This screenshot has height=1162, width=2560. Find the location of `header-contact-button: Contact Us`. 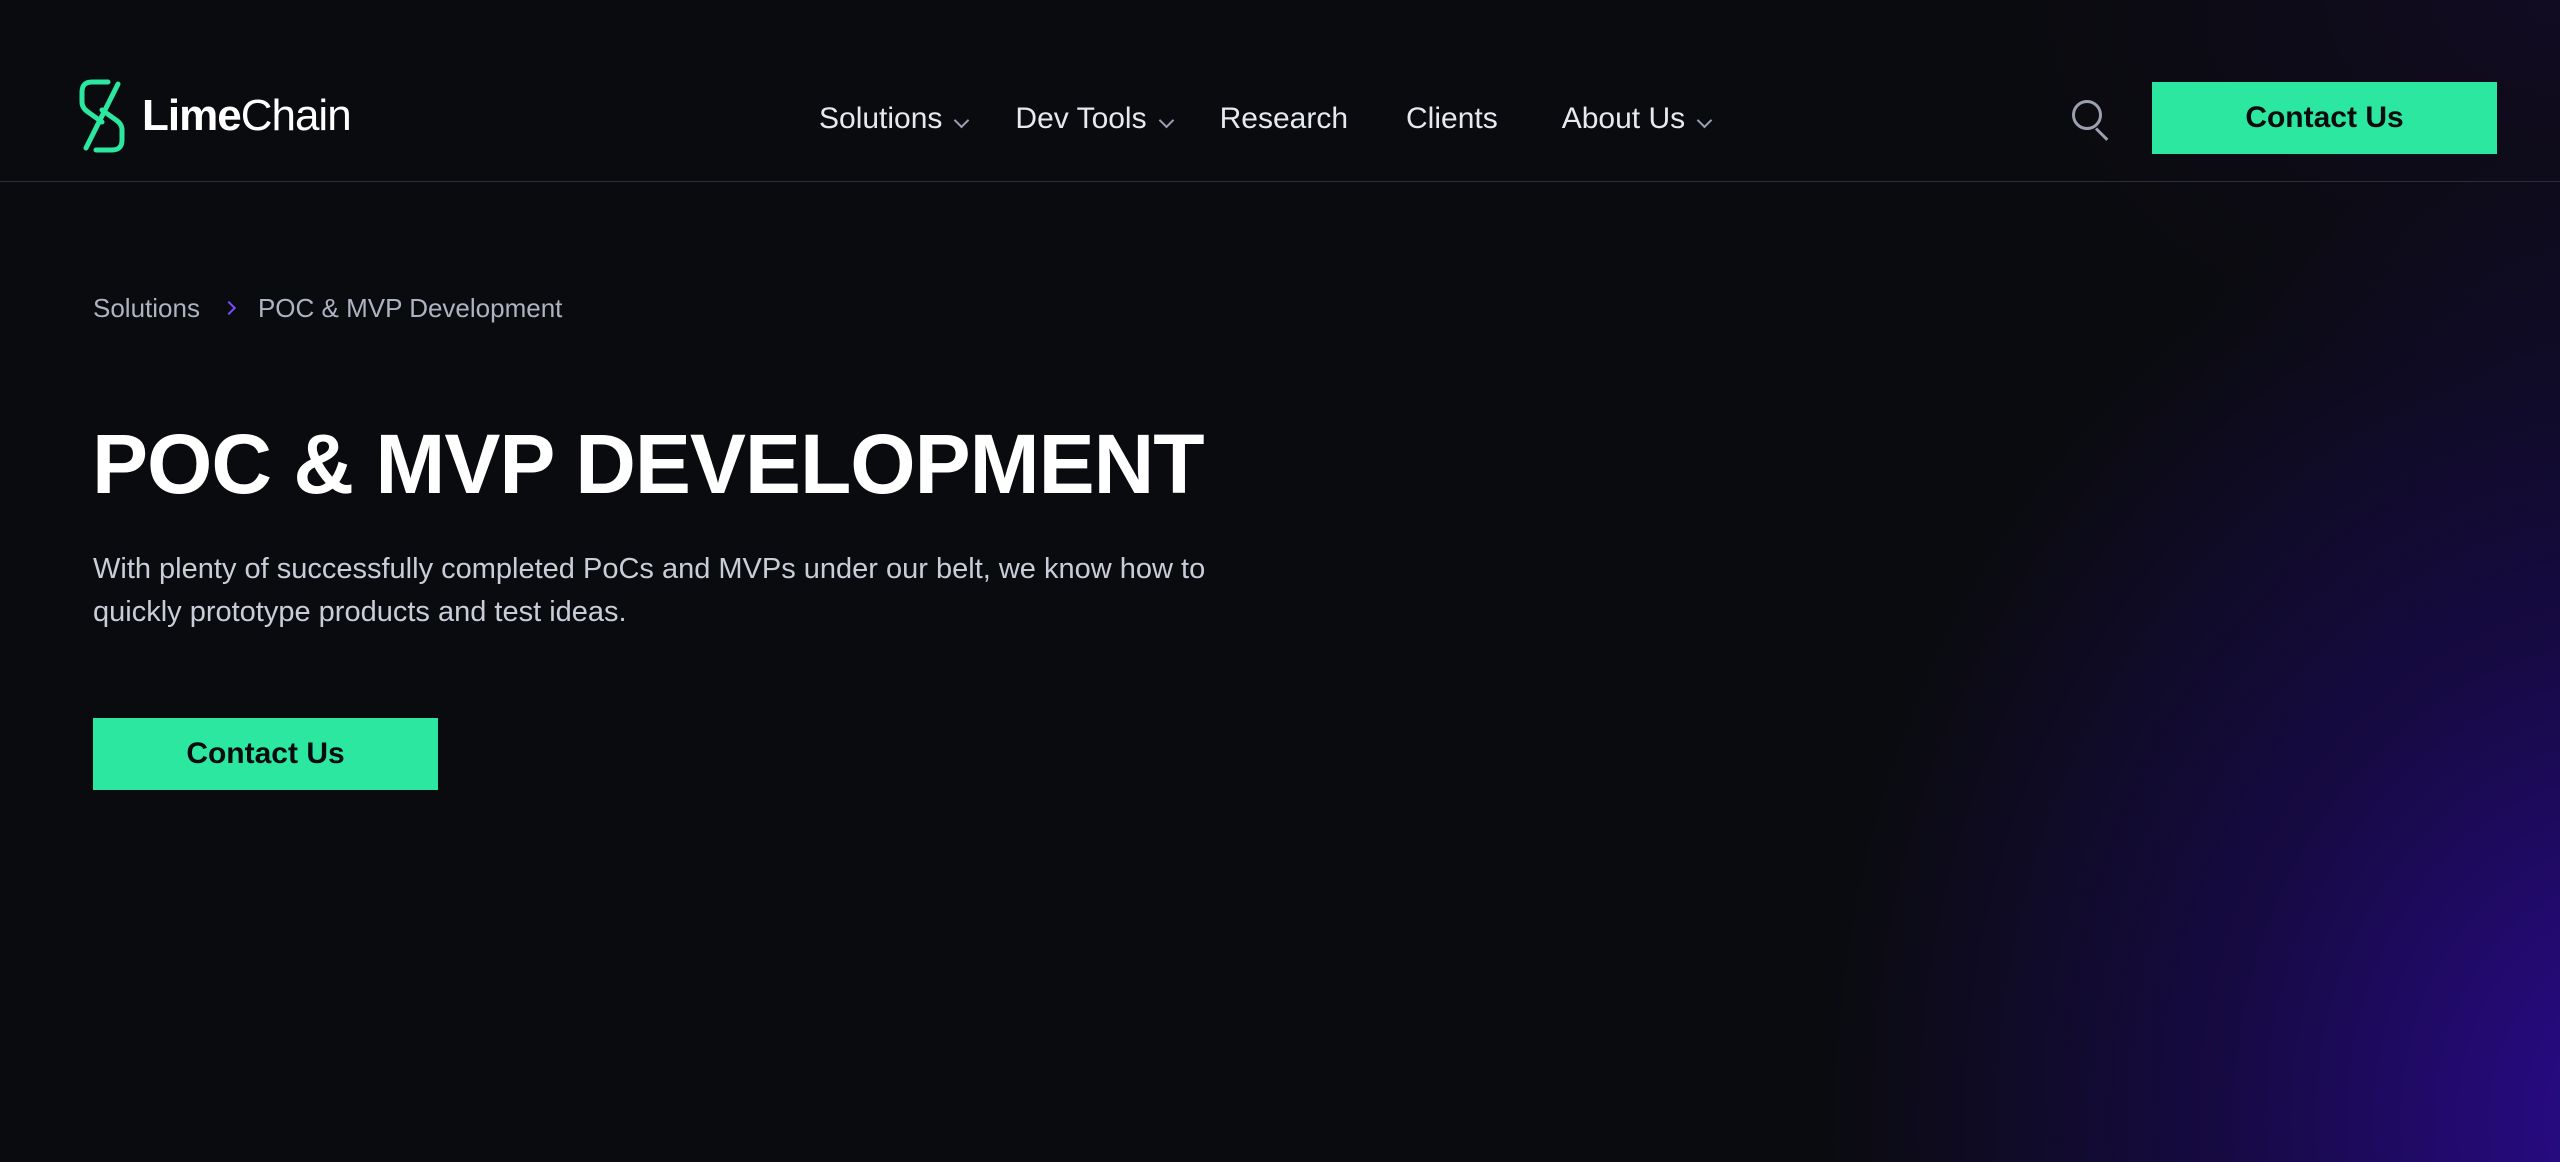

header-contact-button: Contact Us is located at coordinates (2324, 118).